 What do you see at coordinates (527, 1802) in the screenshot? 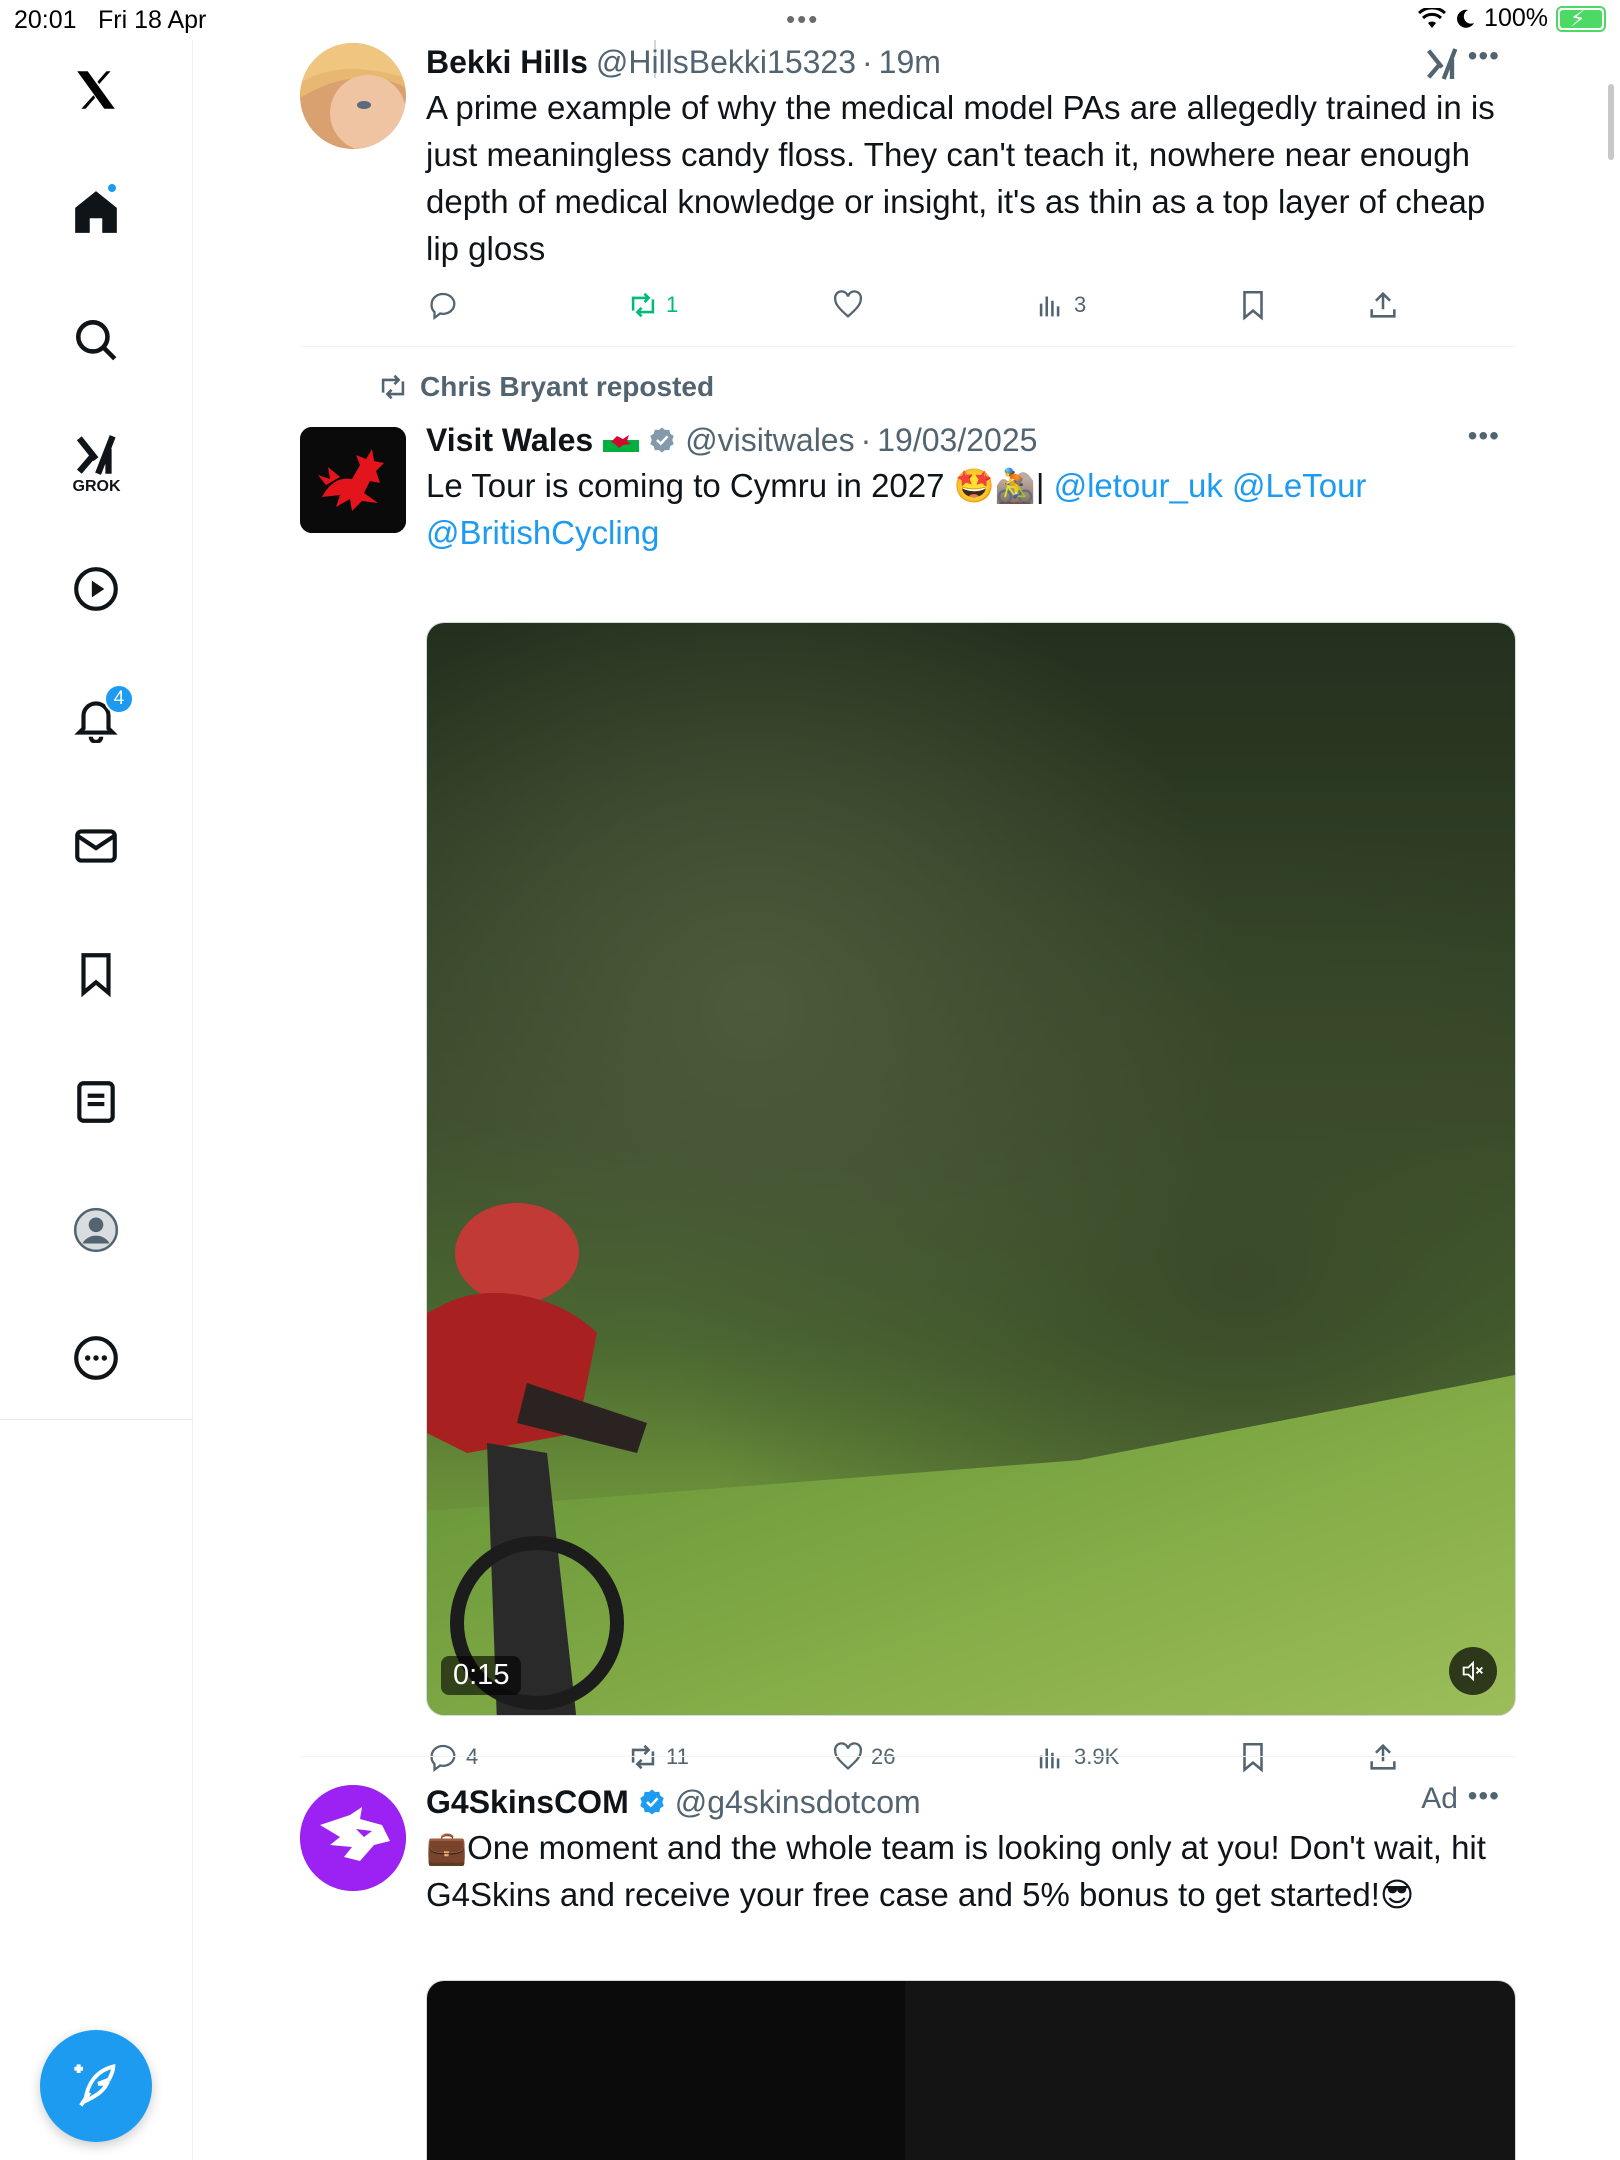
I see `author-name: G4SkinsCOM` at bounding box center [527, 1802].